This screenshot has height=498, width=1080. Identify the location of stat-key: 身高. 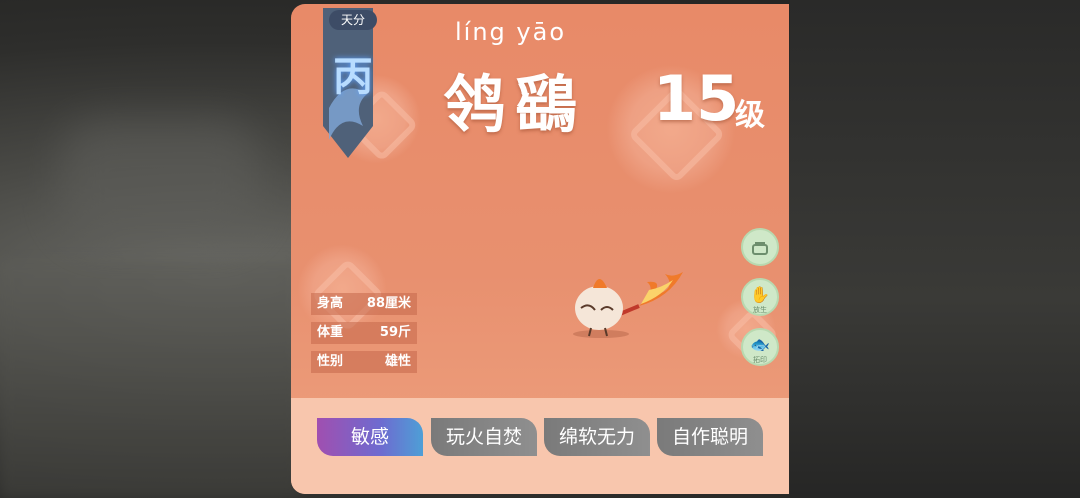
(330, 303).